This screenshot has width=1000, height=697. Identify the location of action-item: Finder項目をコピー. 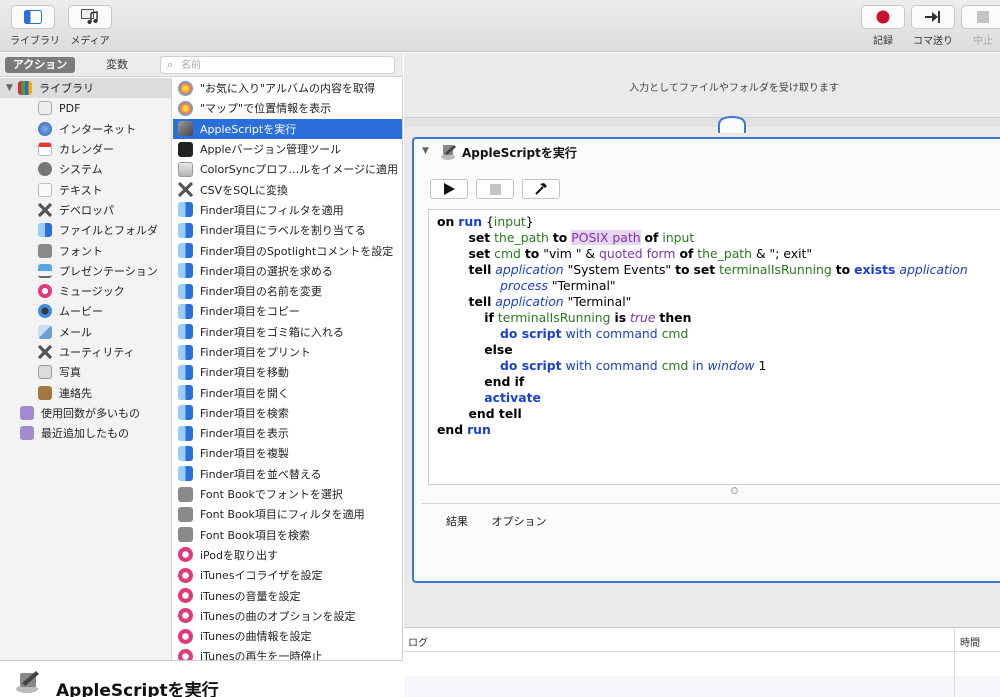
(287, 311).